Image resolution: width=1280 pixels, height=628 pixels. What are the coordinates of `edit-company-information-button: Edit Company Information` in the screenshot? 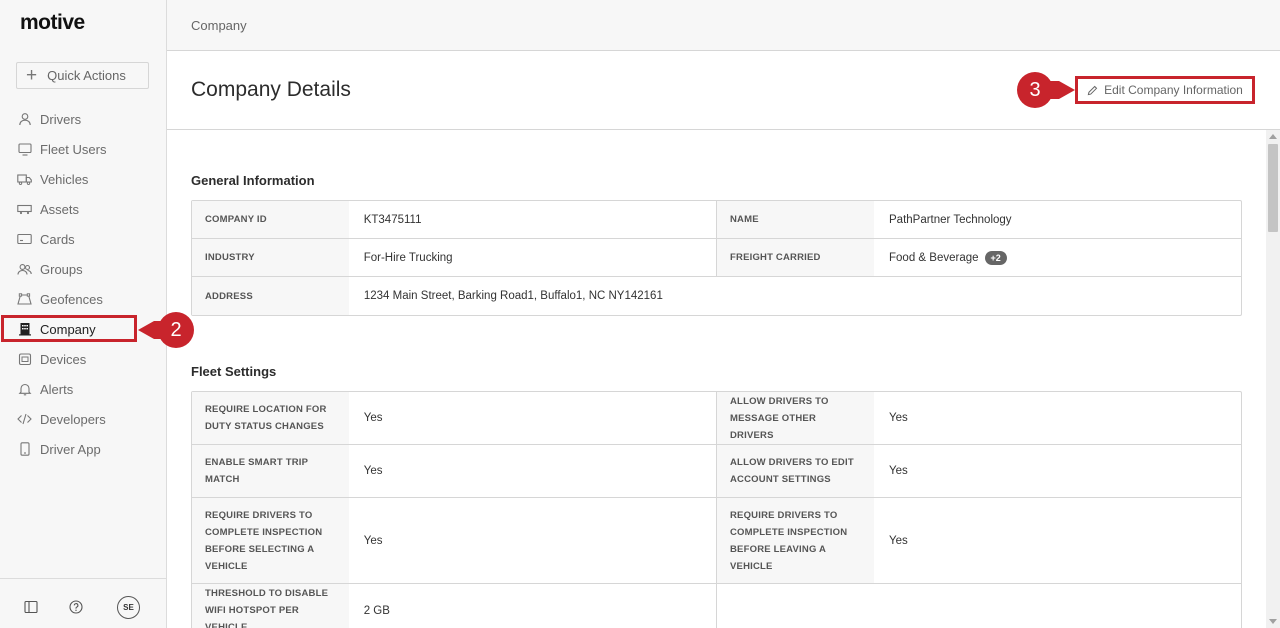 It's located at (1165, 90).